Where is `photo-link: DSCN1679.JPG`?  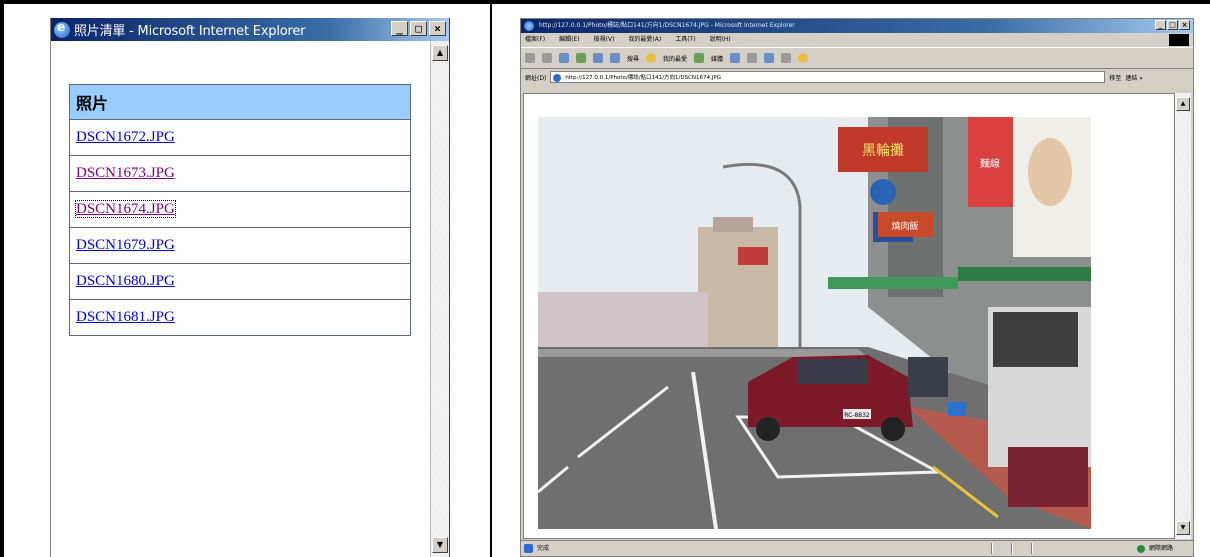 photo-link: DSCN1679.JPG is located at coordinates (125, 245).